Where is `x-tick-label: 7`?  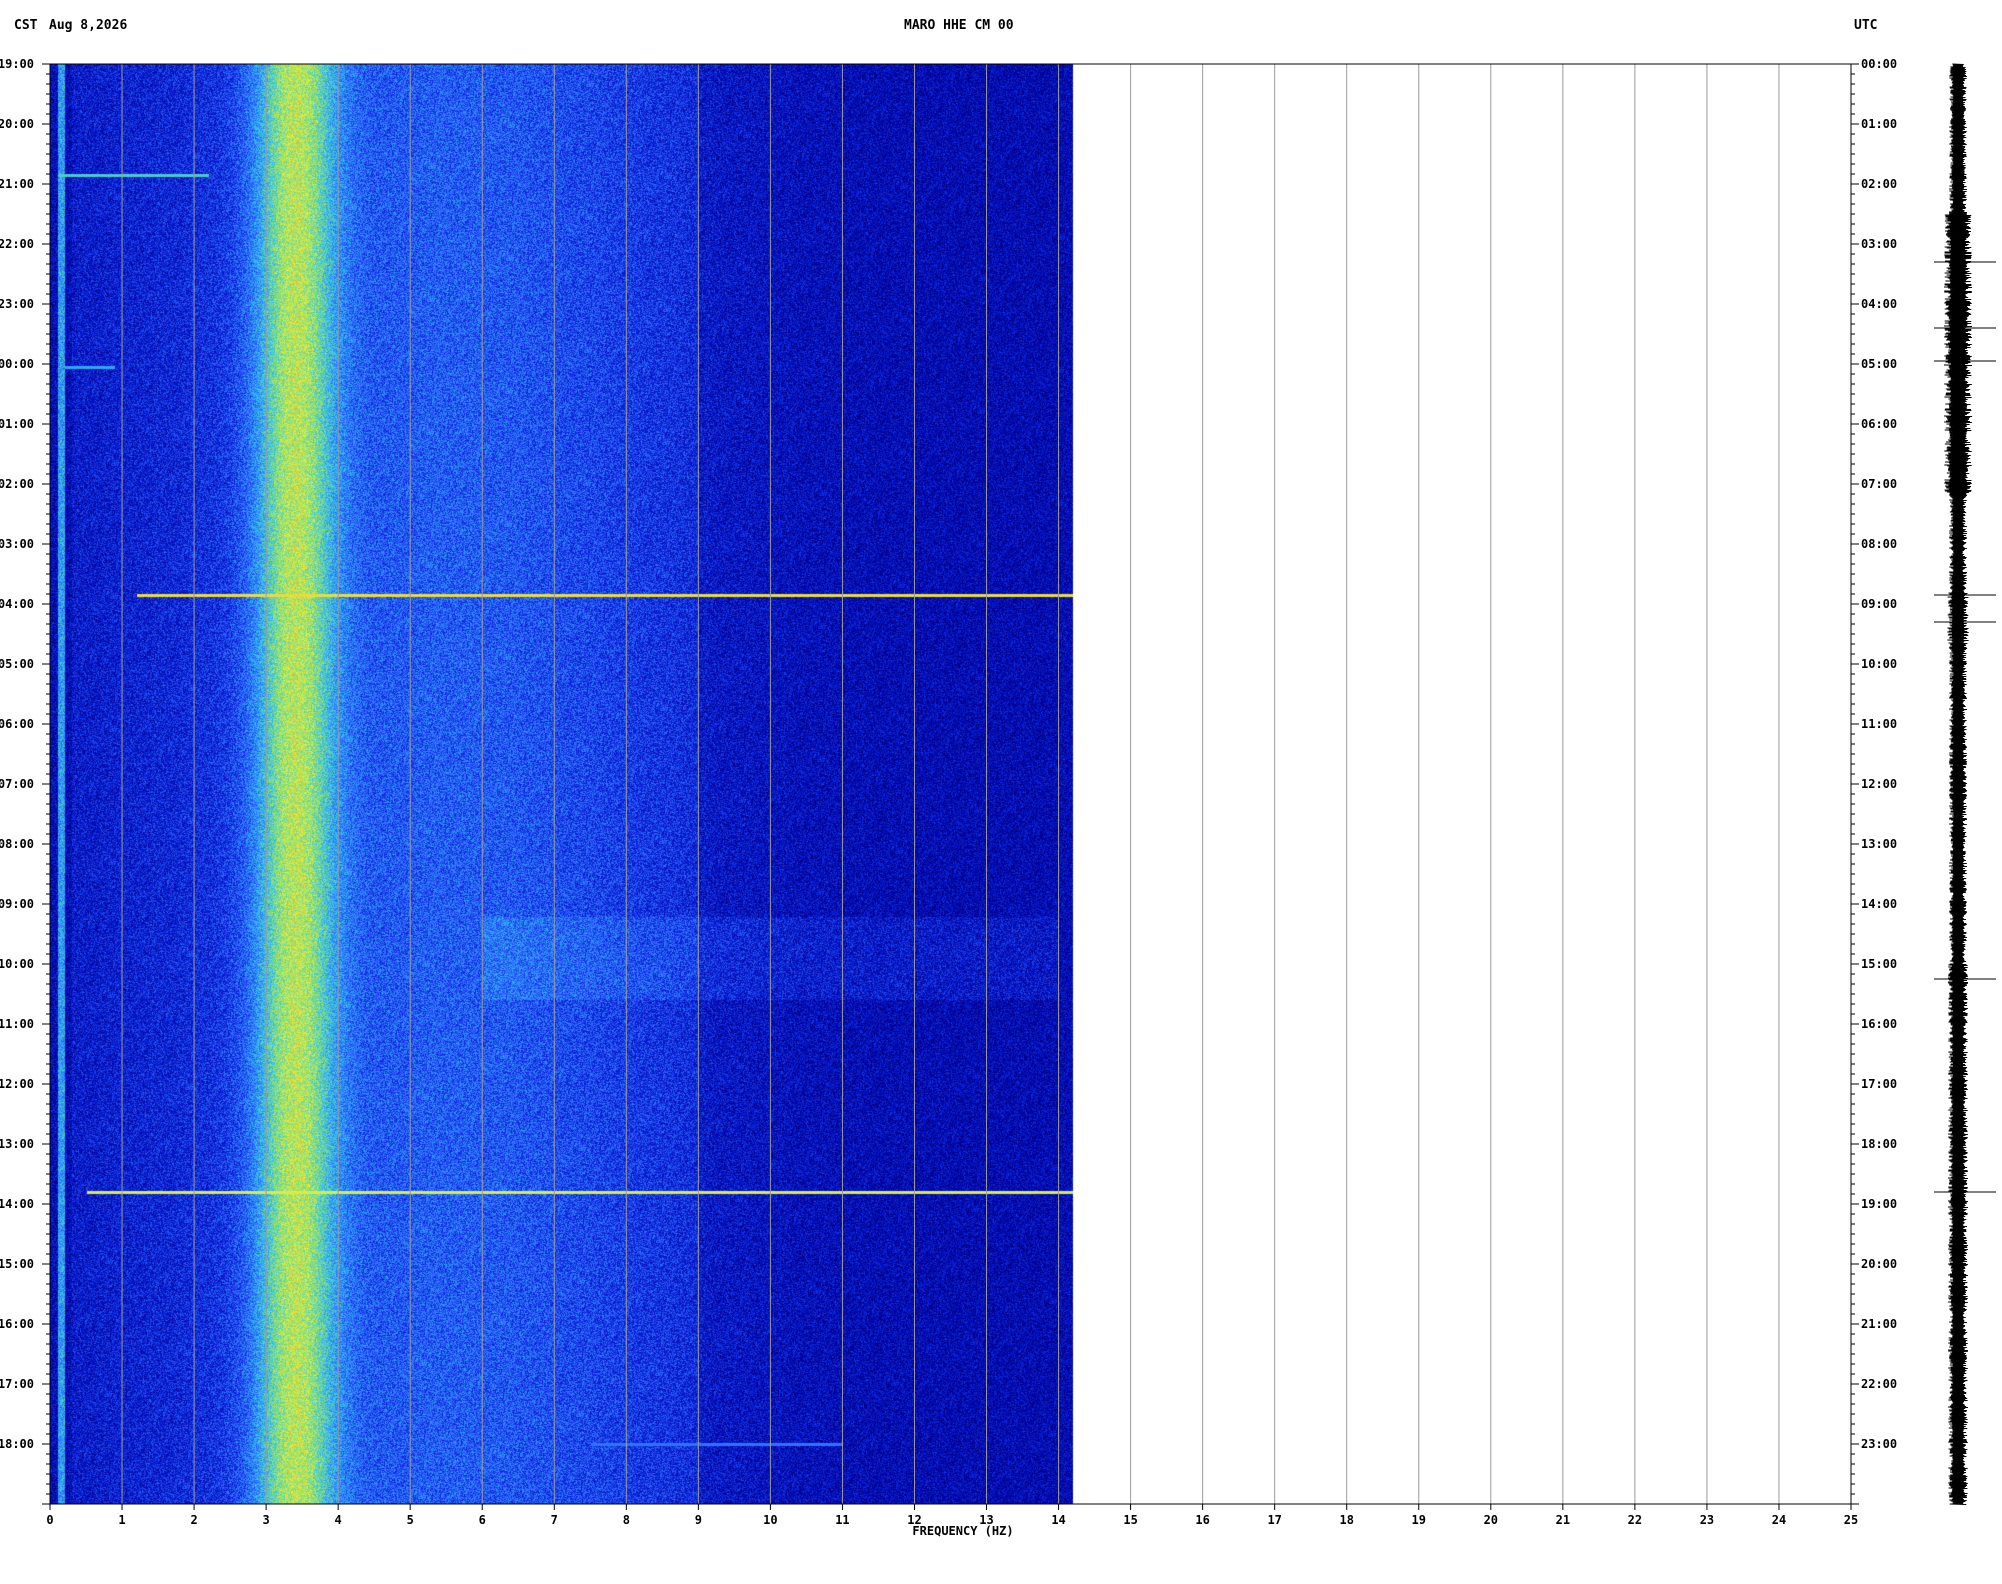
x-tick-label: 7 is located at coordinates (554, 1520).